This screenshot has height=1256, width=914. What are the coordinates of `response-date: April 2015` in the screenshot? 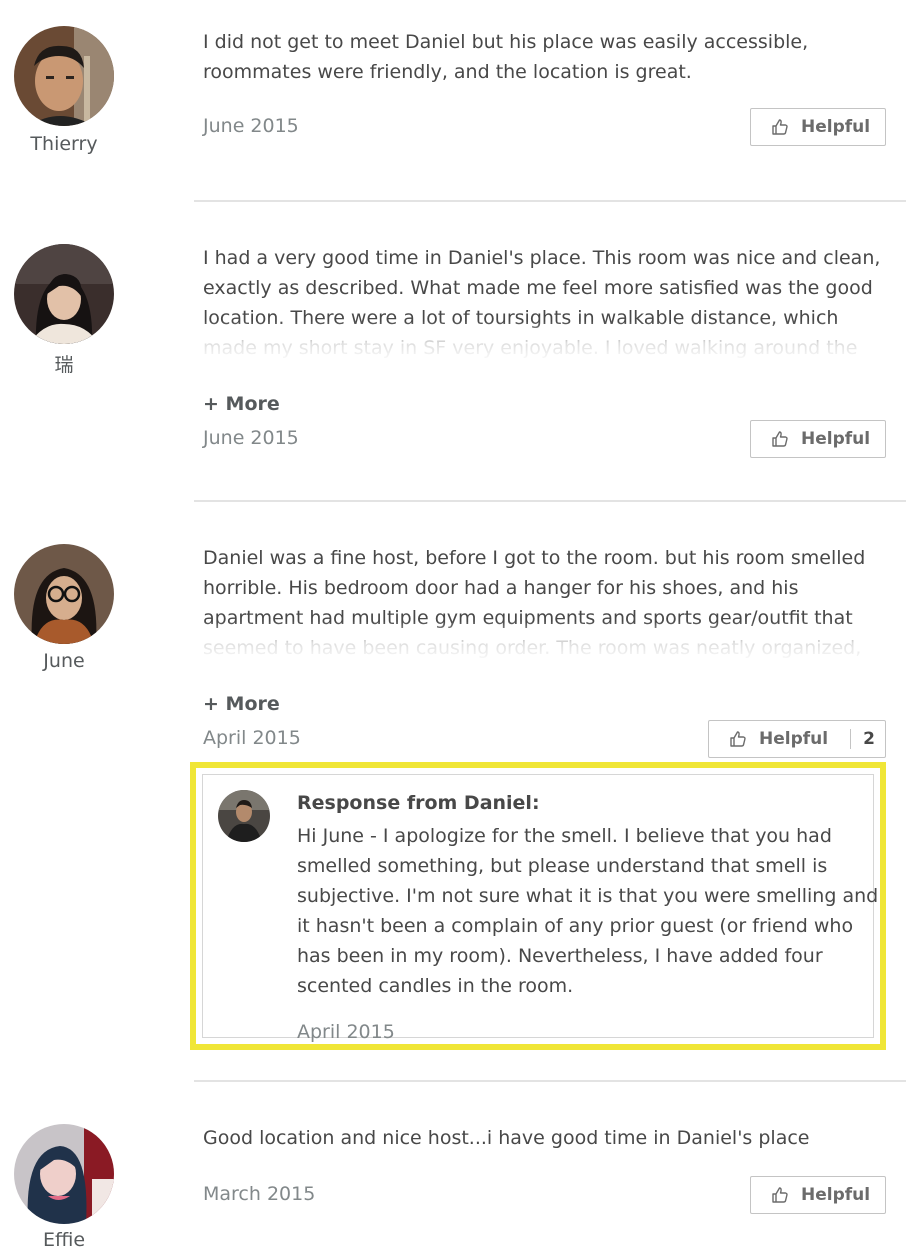 It's located at (346, 1032).